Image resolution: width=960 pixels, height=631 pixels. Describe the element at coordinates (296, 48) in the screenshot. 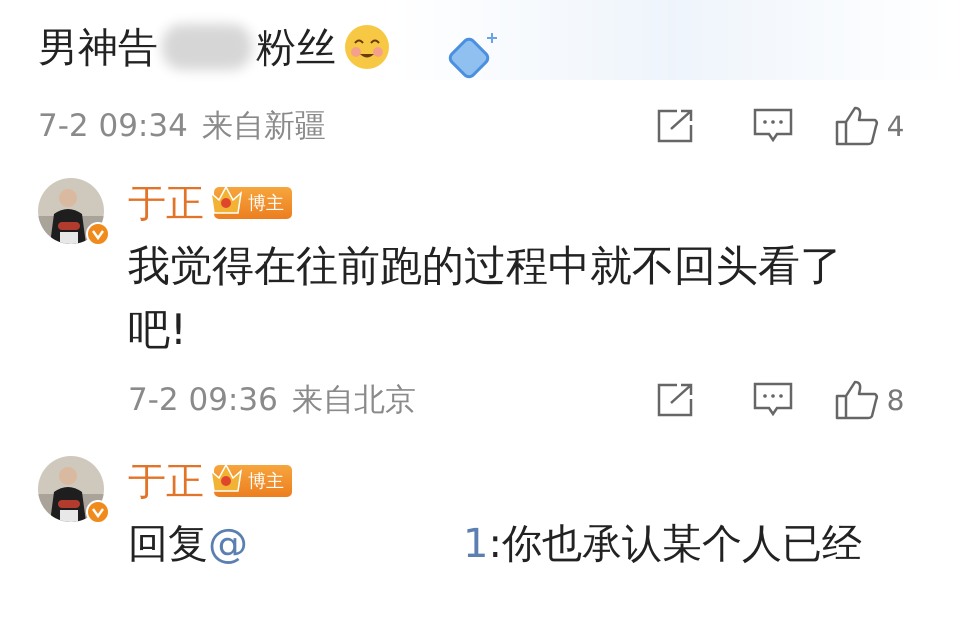

I see `post-text: 粉丝` at that location.